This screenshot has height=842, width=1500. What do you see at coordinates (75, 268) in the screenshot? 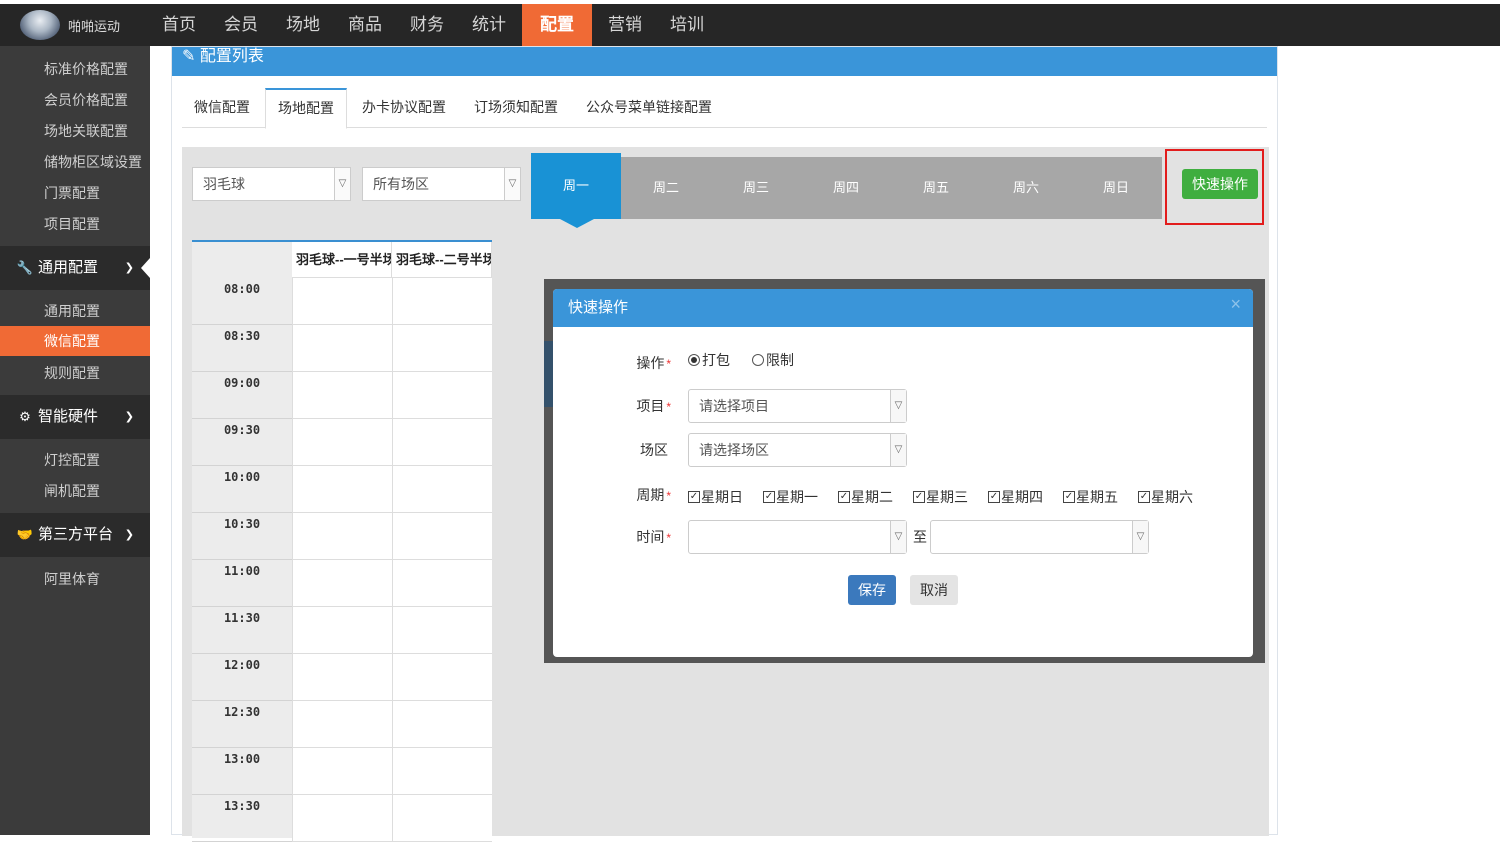
I see `sidebar-group-general: 🔧 通用配置 ❯` at bounding box center [75, 268].